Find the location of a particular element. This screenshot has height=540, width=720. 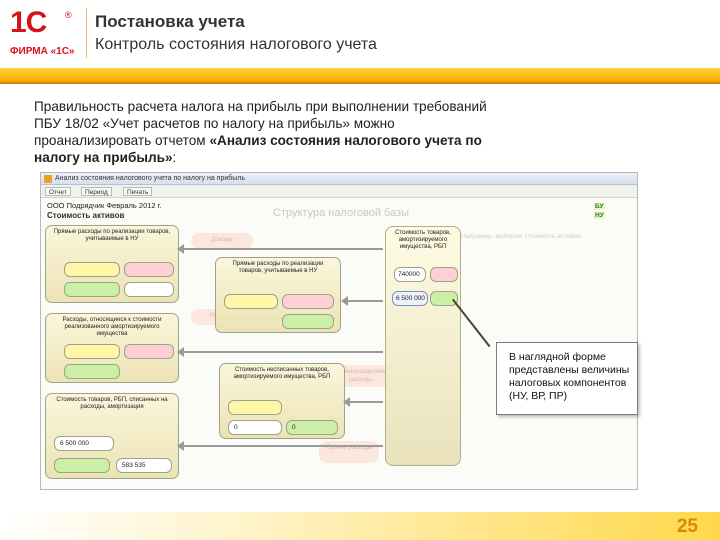

value-field: 583 535 is located at coordinates (144, 465).